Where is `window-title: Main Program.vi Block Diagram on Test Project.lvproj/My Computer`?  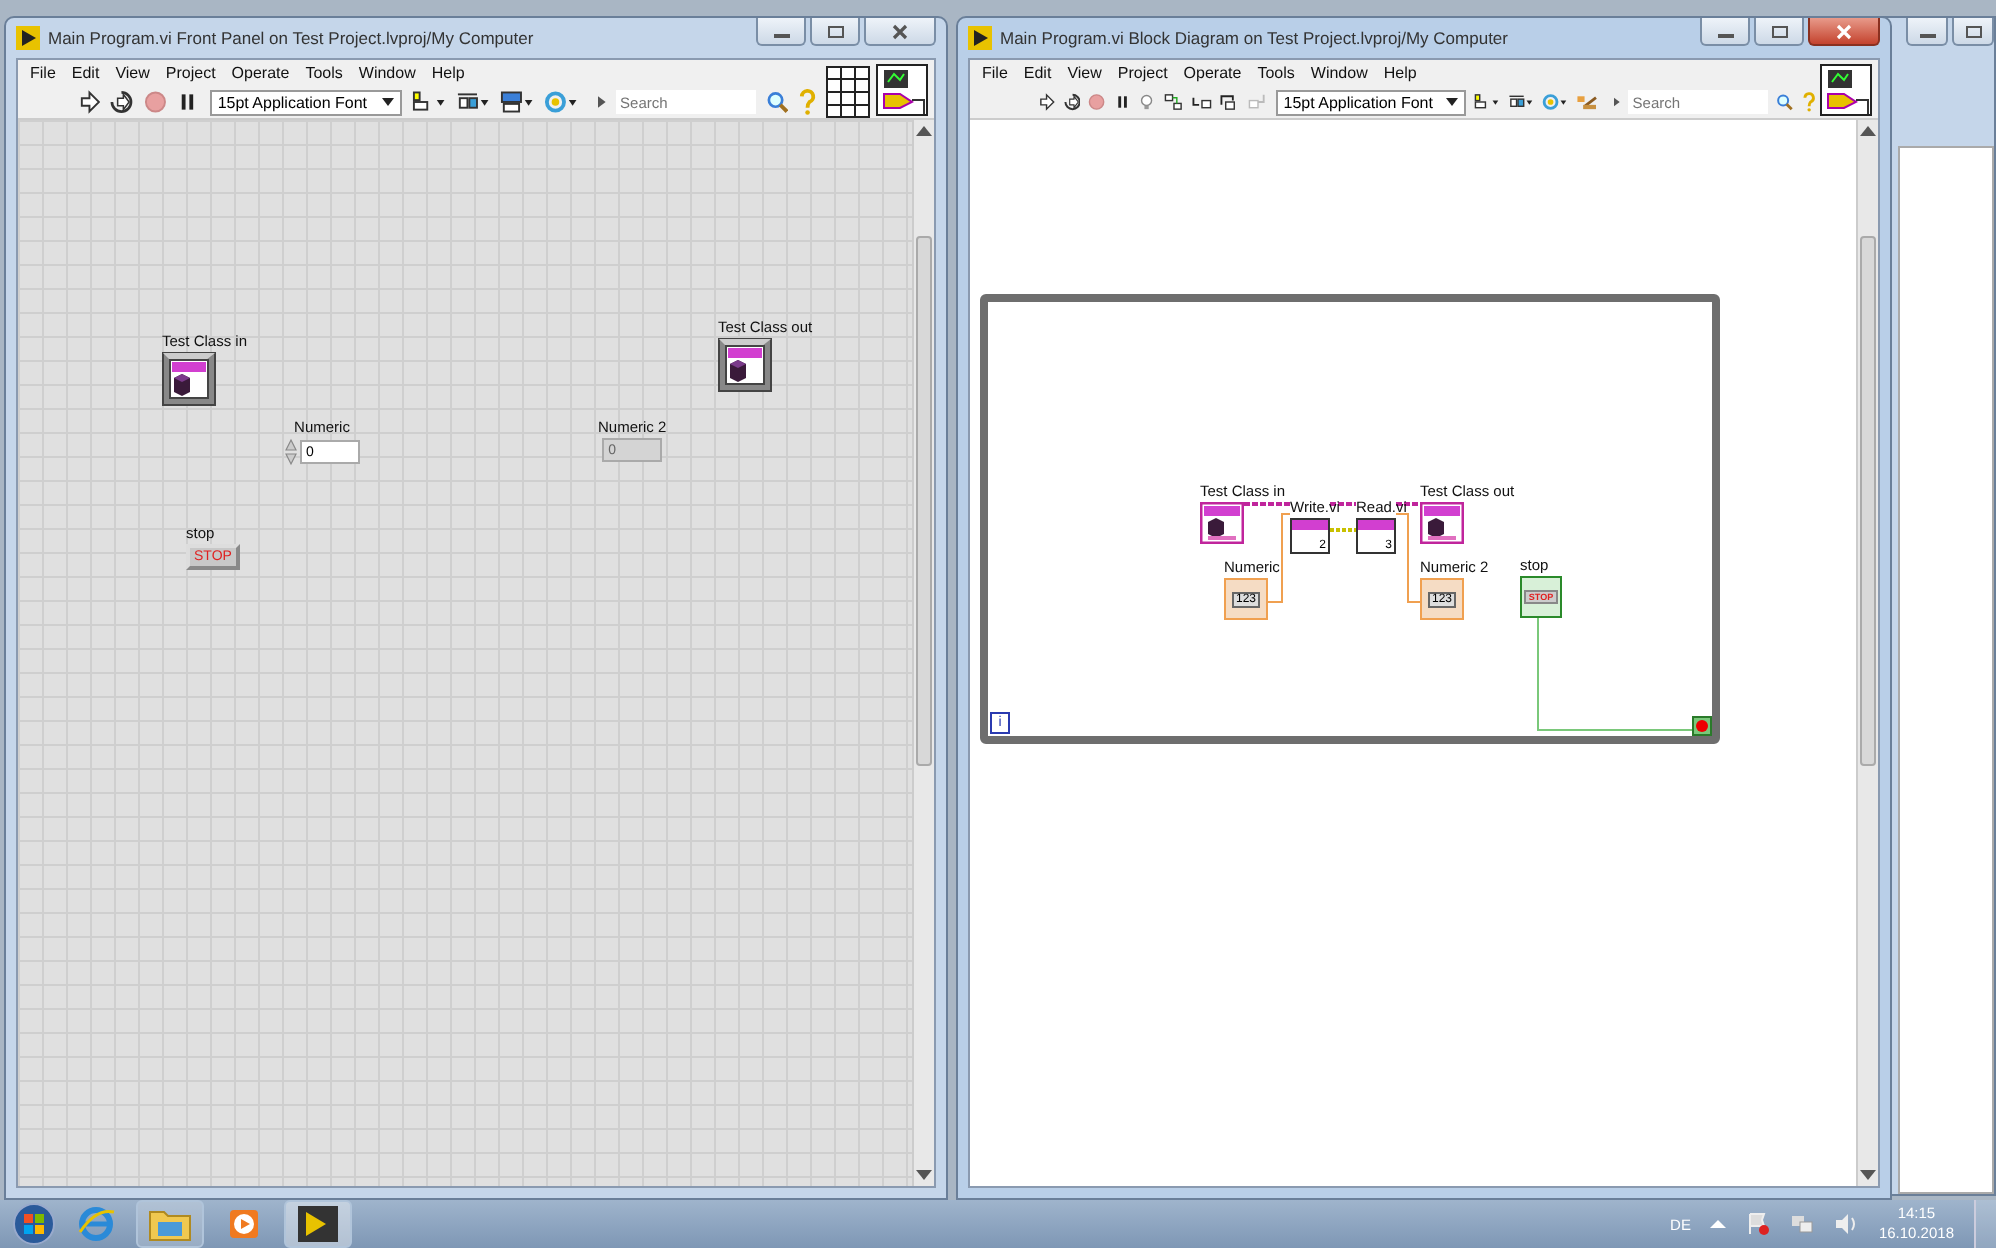 window-title: Main Program.vi Block Diagram on Test Project.lvproj/My Computer is located at coordinates (1255, 38).